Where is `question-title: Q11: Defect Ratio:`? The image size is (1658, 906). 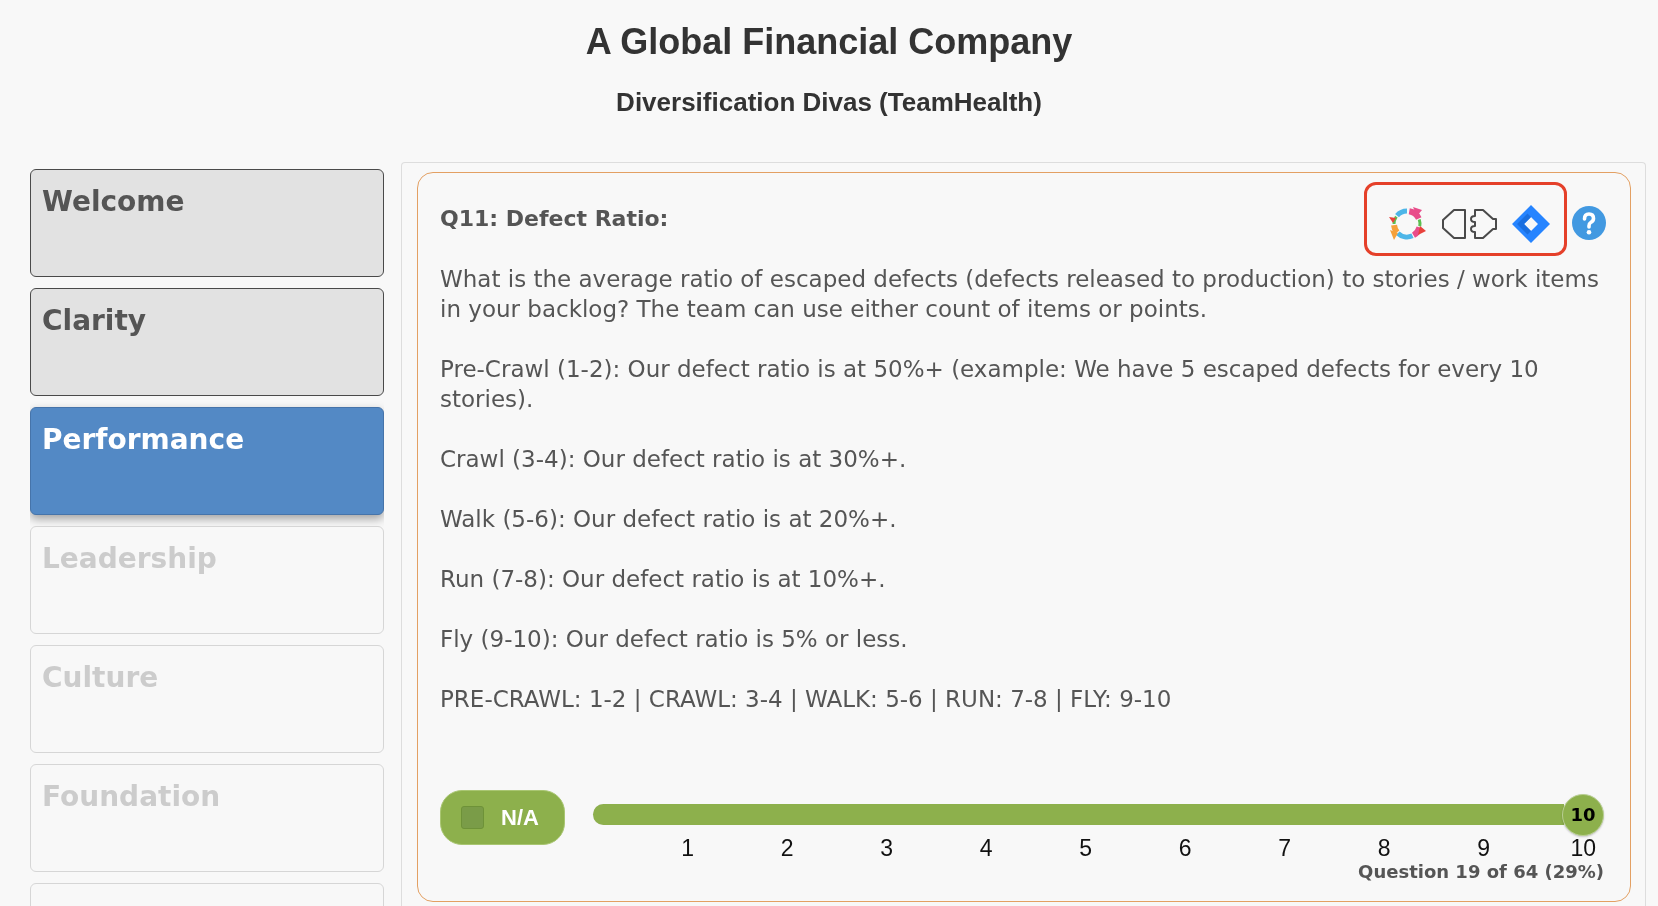
question-title: Q11: Defect Ratio: is located at coordinates (554, 219).